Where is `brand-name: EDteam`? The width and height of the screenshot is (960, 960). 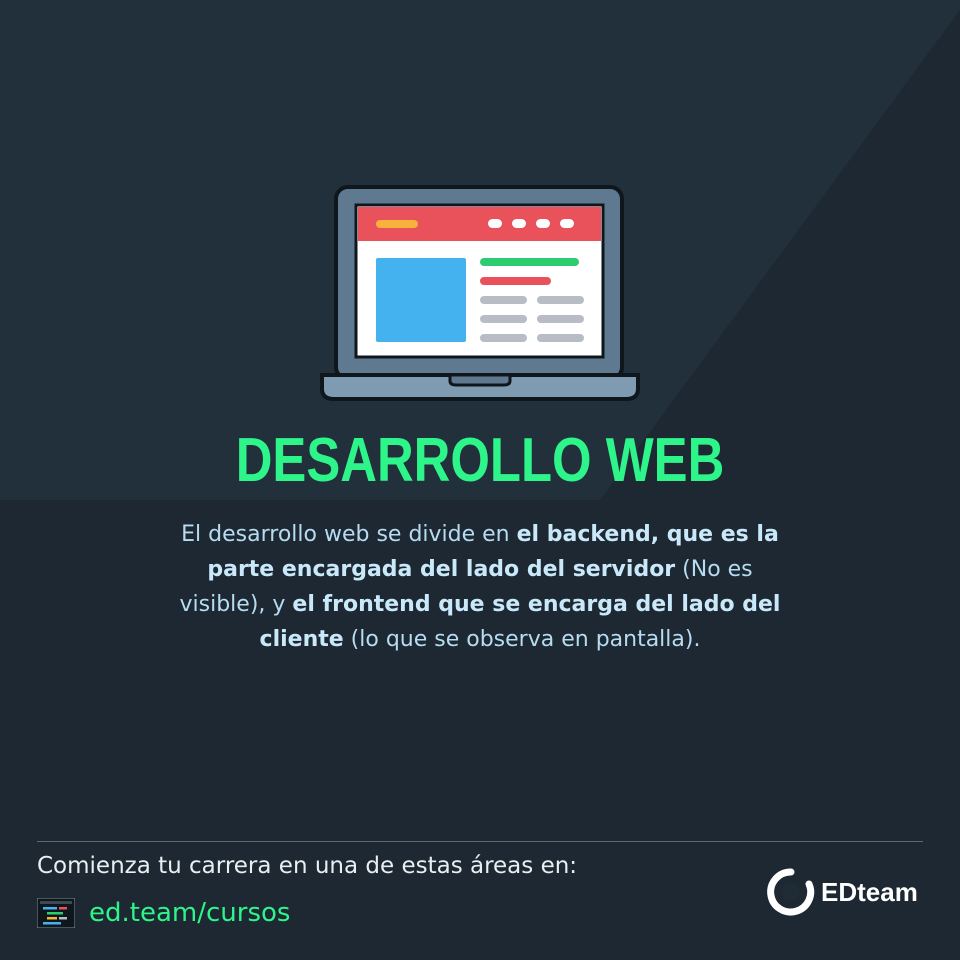
brand-name: EDteam is located at coordinates (869, 891).